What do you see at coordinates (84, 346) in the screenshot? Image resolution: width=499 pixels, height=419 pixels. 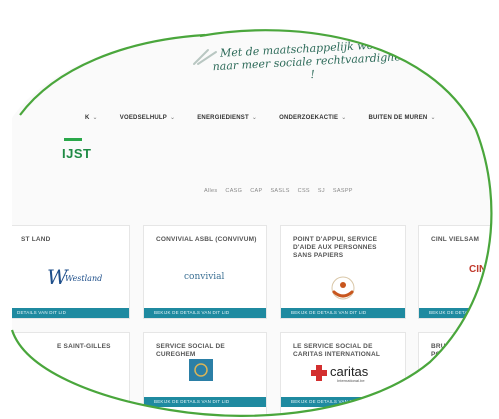 I see `member-name: E SAINT-GILLES` at bounding box center [84, 346].